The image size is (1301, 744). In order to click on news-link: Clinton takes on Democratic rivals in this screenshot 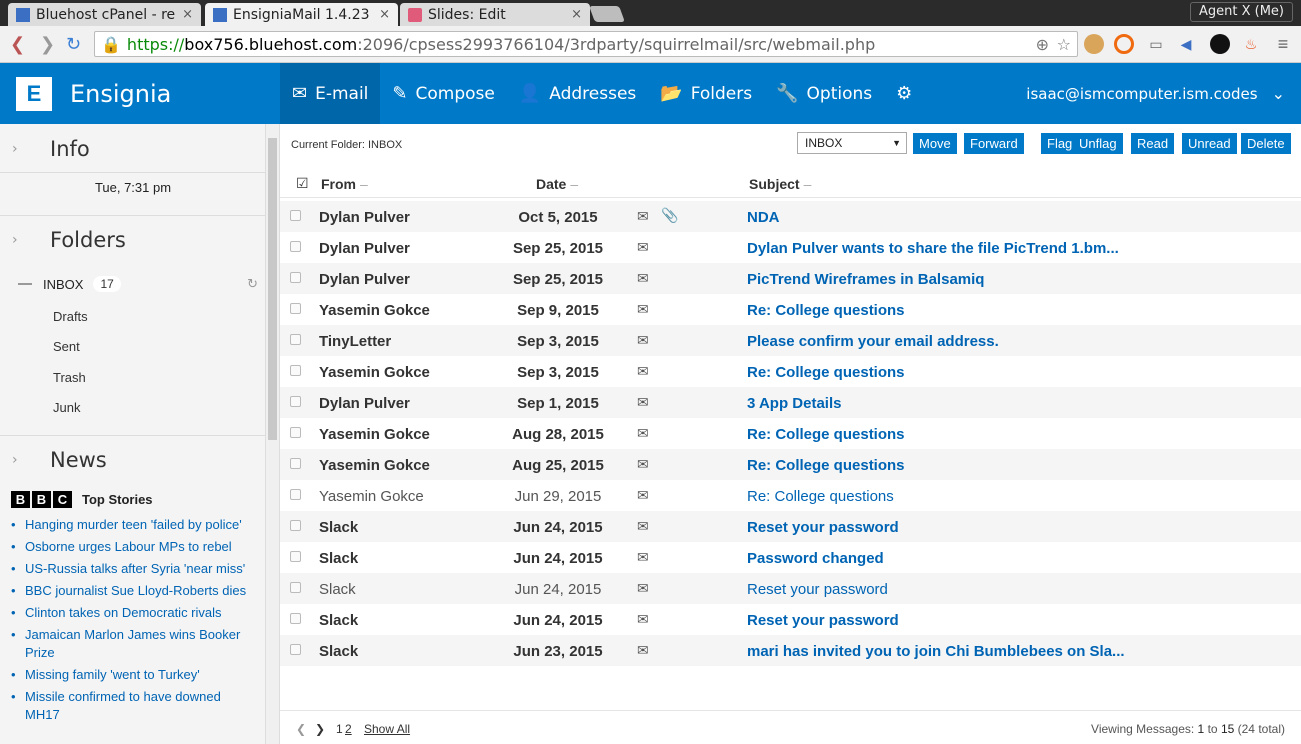, I will do `click(133, 613)`.